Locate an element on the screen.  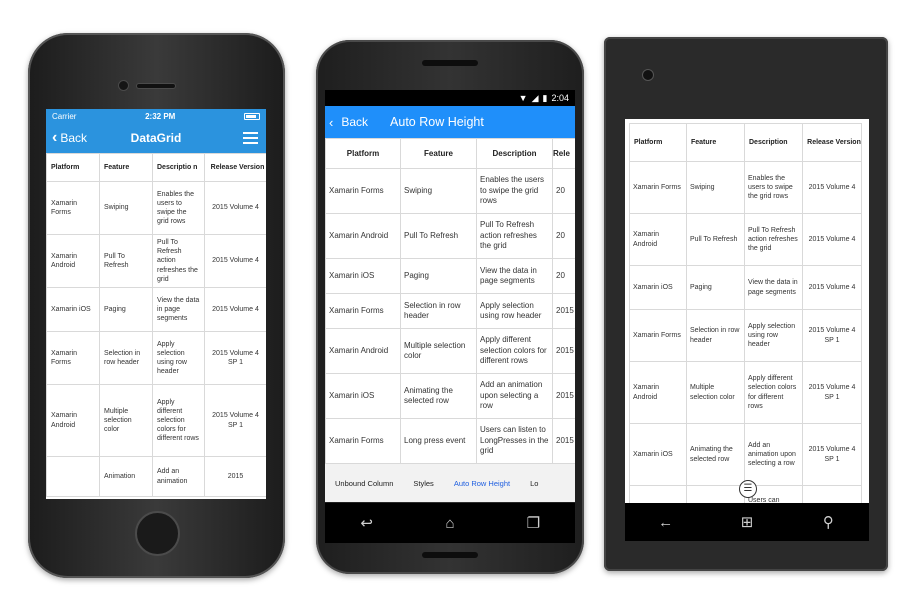
carrier-label: Carrier is located at coordinates (64, 116).